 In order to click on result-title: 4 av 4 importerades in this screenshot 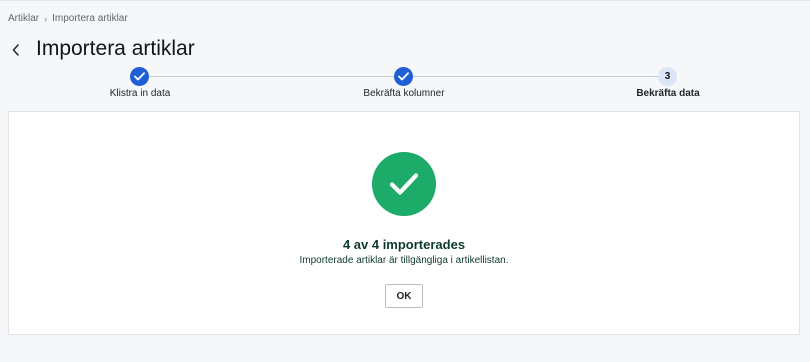, I will do `click(404, 244)`.